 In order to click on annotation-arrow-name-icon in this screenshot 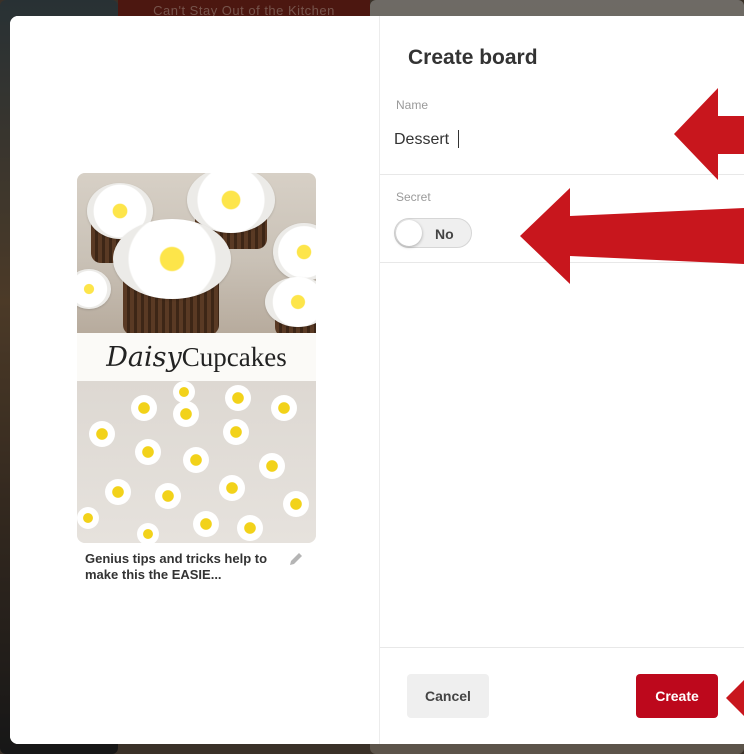, I will do `click(709, 134)`.